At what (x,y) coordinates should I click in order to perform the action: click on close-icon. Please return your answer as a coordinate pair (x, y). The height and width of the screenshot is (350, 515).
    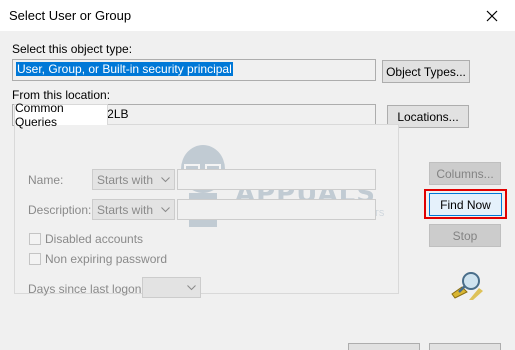
    Looking at the image, I should click on (492, 15).